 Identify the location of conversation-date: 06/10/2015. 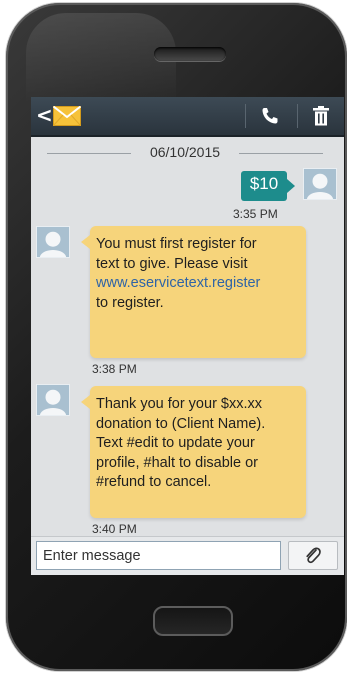
(185, 152).